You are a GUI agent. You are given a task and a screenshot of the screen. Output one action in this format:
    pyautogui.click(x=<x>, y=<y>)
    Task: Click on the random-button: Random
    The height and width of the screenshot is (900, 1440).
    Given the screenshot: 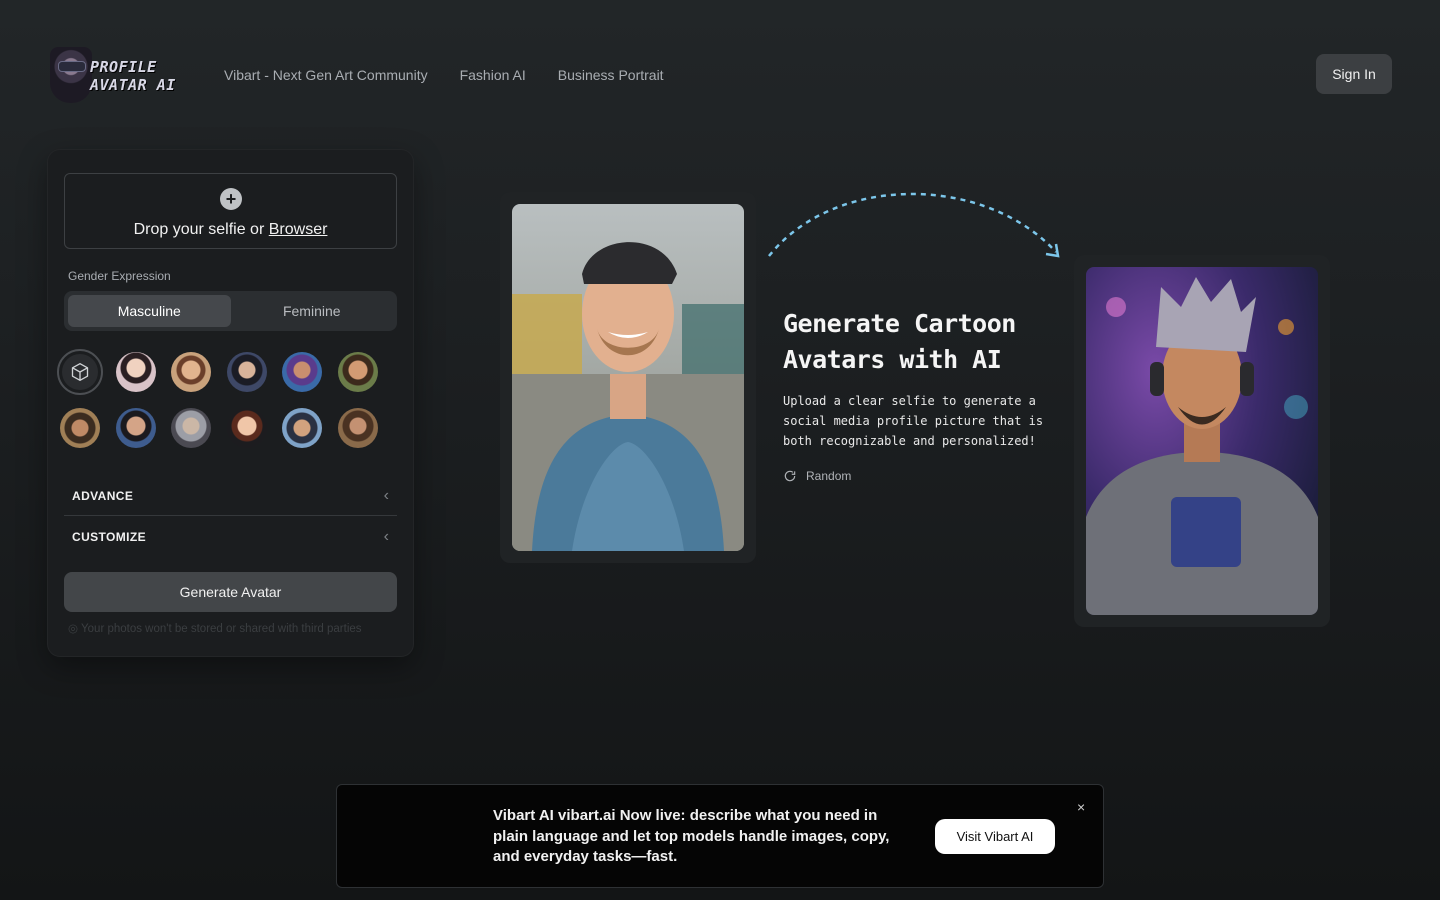 What is the action you would take?
    pyautogui.click(x=817, y=476)
    